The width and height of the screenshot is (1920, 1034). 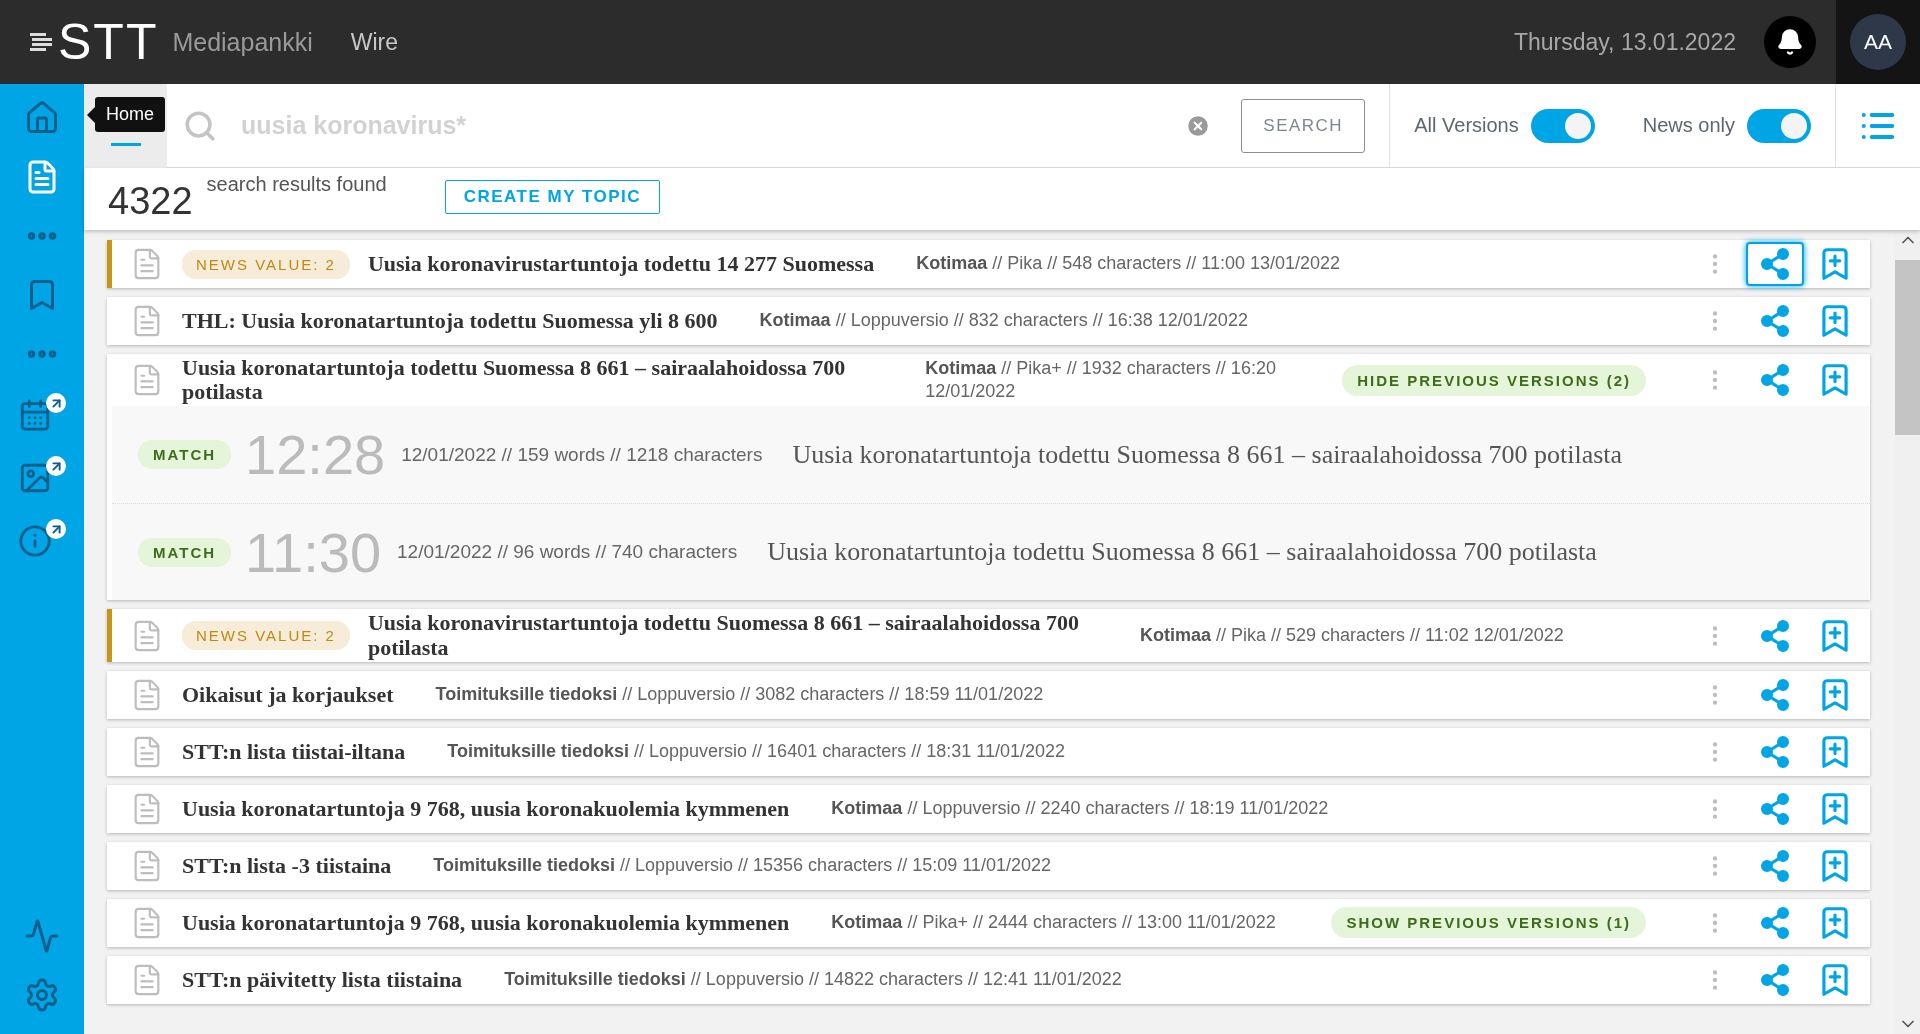 I want to click on date-text: Thursday, 13.01.2022, so click(x=1624, y=42).